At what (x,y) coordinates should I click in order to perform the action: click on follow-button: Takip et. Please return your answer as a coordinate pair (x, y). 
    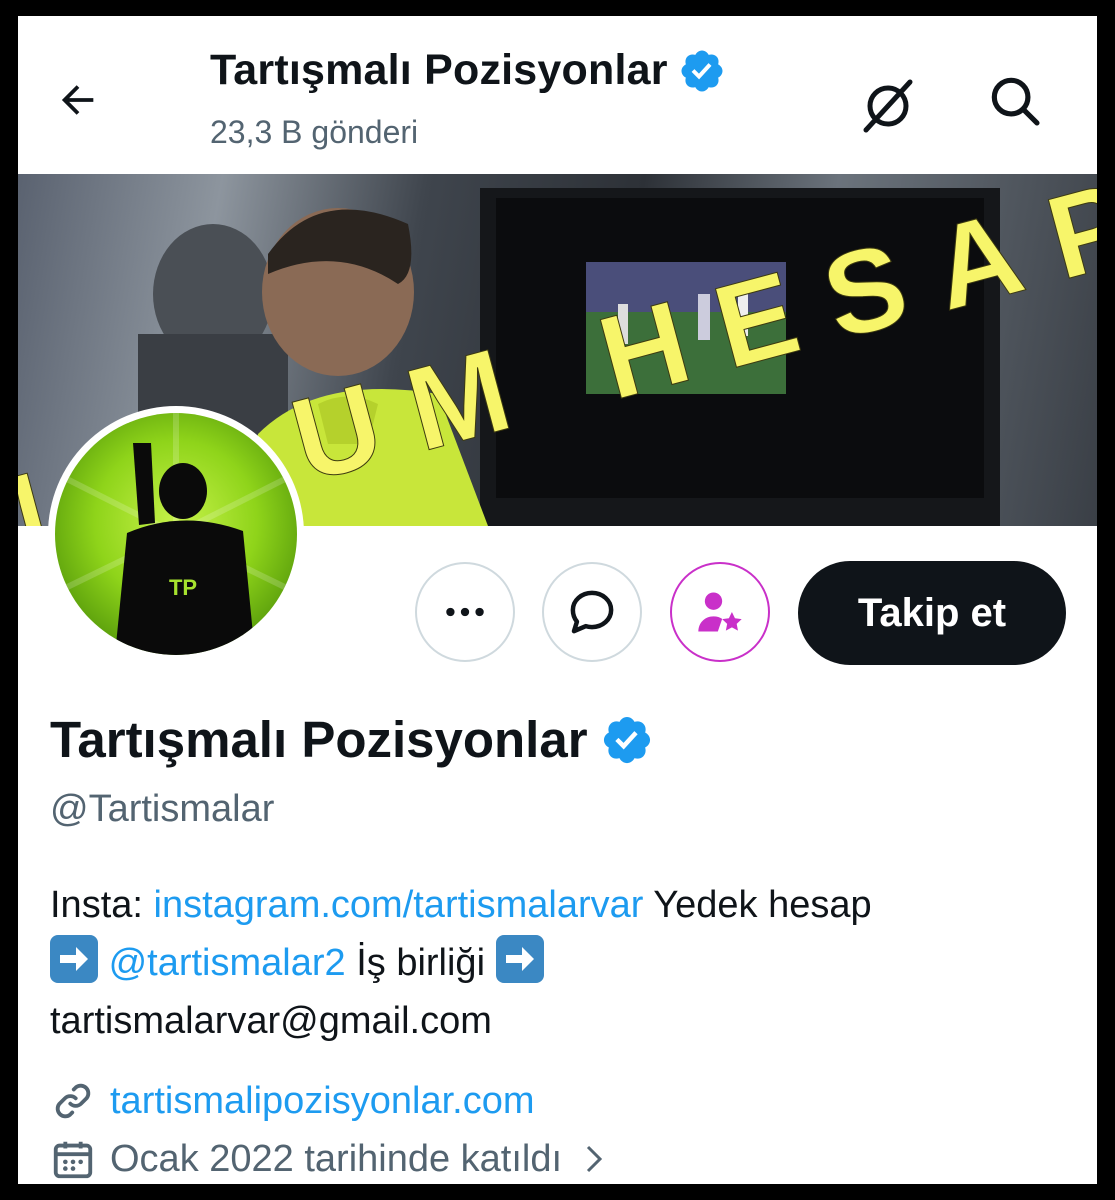
    Looking at the image, I should click on (932, 613).